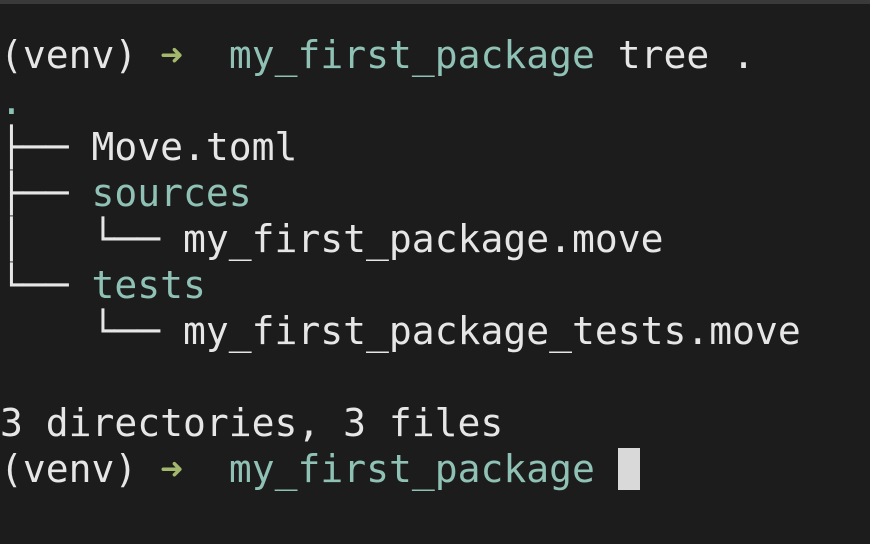 This screenshot has width=870, height=544. What do you see at coordinates (686, 55) in the screenshot?
I see `command-text: tree .` at bounding box center [686, 55].